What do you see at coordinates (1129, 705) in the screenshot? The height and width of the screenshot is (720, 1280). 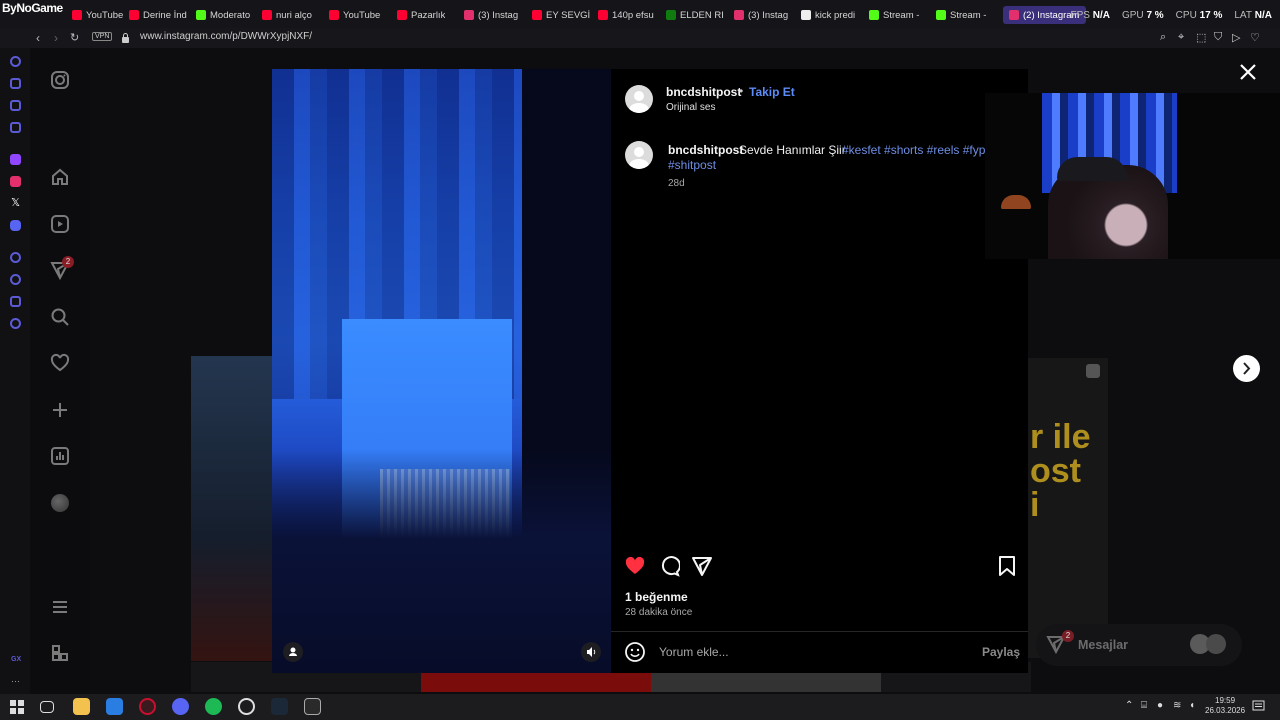 I see `tray-chevron-icon: ⌃` at bounding box center [1129, 705].